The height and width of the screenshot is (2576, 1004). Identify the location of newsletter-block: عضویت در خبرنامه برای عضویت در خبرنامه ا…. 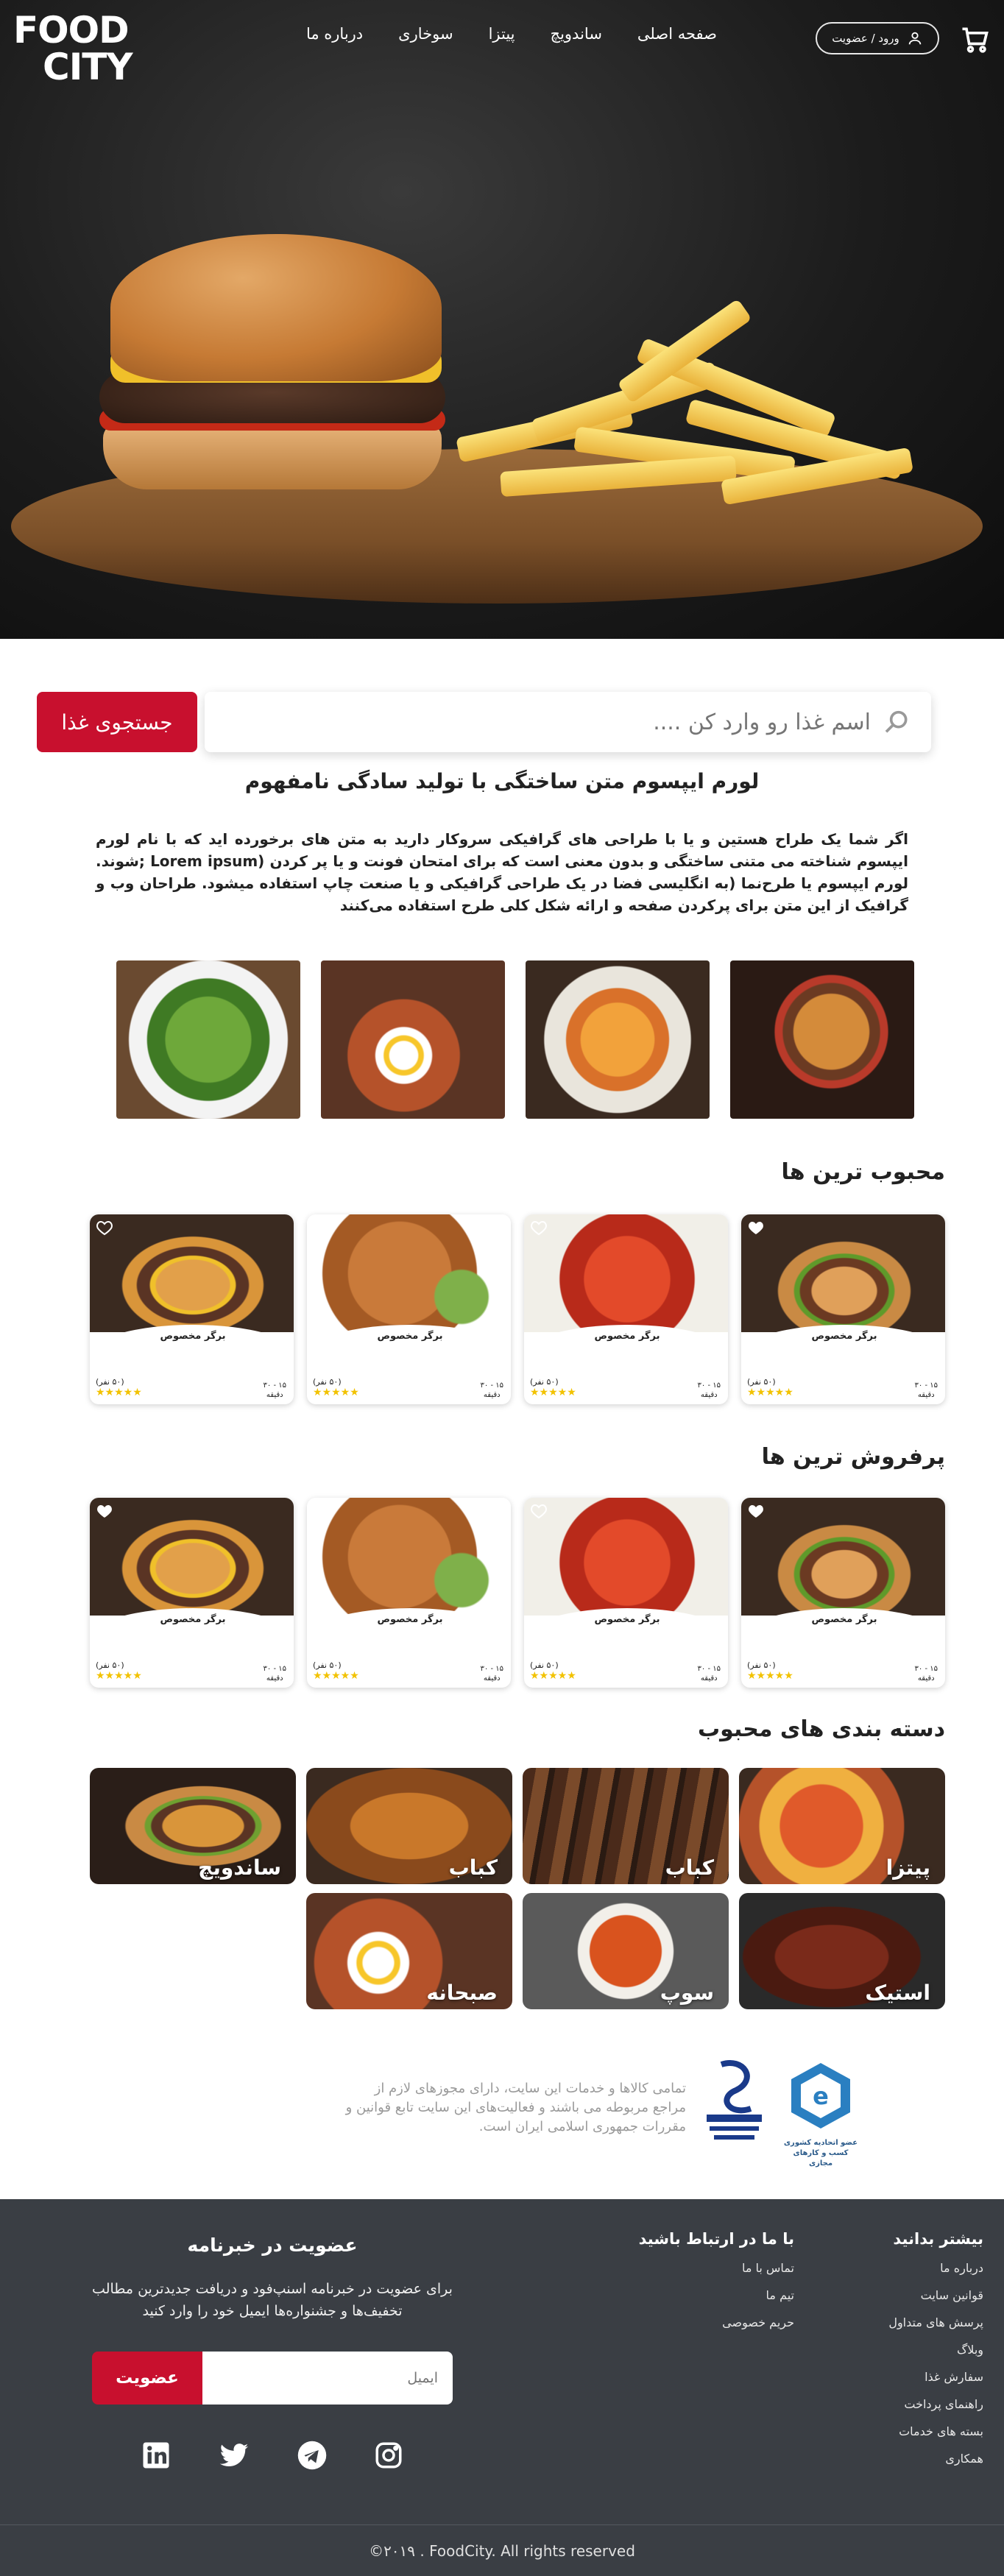
(272, 2352).